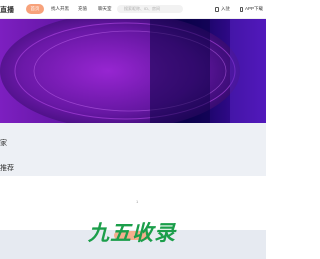 This screenshot has width=320, height=259. I want to click on site-logo: 直播, so click(7, 10).